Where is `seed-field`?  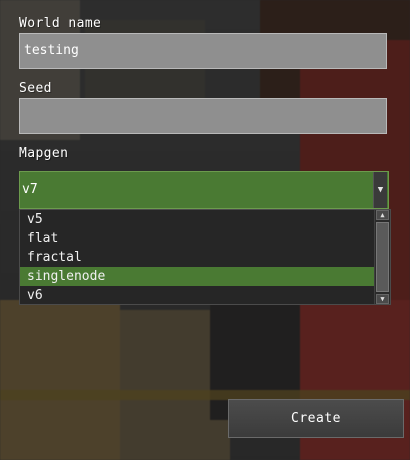 seed-field is located at coordinates (203, 116).